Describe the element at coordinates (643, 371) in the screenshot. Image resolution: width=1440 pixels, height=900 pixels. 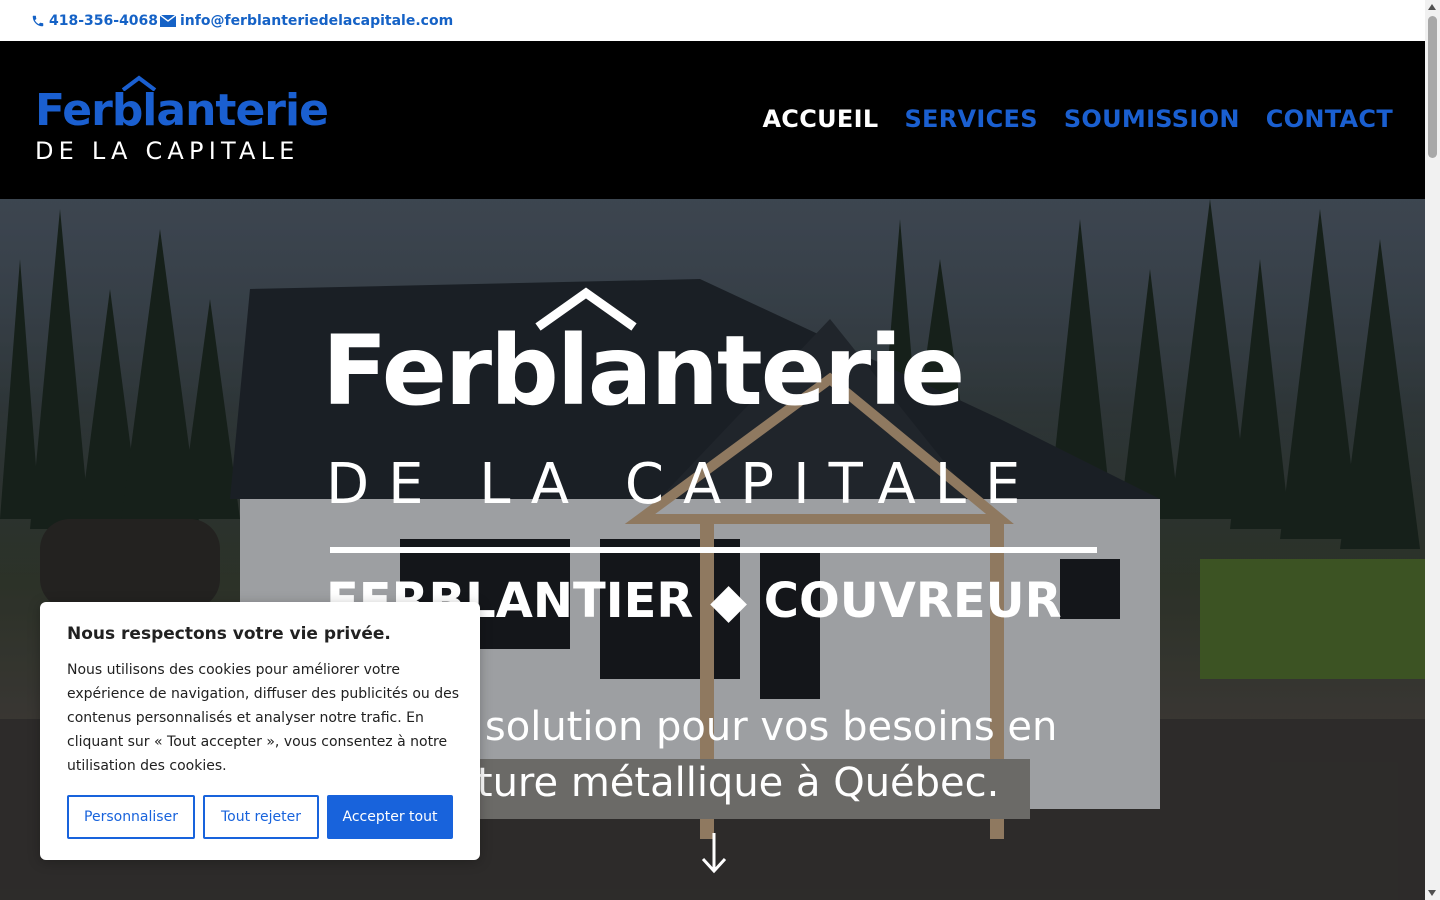
I see `hero-brand-text: Ferblanterie` at that location.